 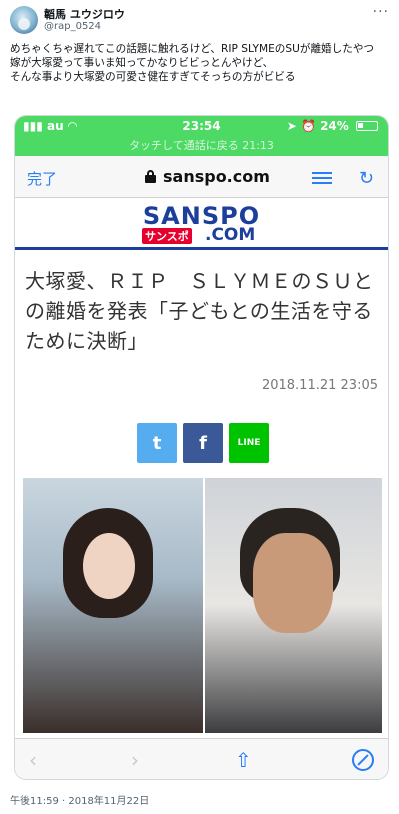 What do you see at coordinates (367, 126) in the screenshot?
I see `battery-icon` at bounding box center [367, 126].